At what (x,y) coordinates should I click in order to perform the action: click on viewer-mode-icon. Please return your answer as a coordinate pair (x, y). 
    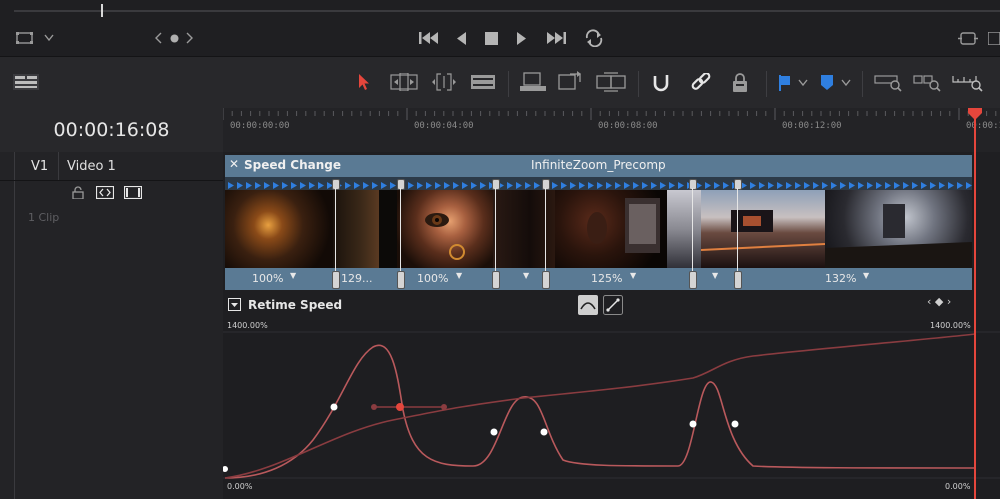
    Looking at the image, I should click on (994, 38).